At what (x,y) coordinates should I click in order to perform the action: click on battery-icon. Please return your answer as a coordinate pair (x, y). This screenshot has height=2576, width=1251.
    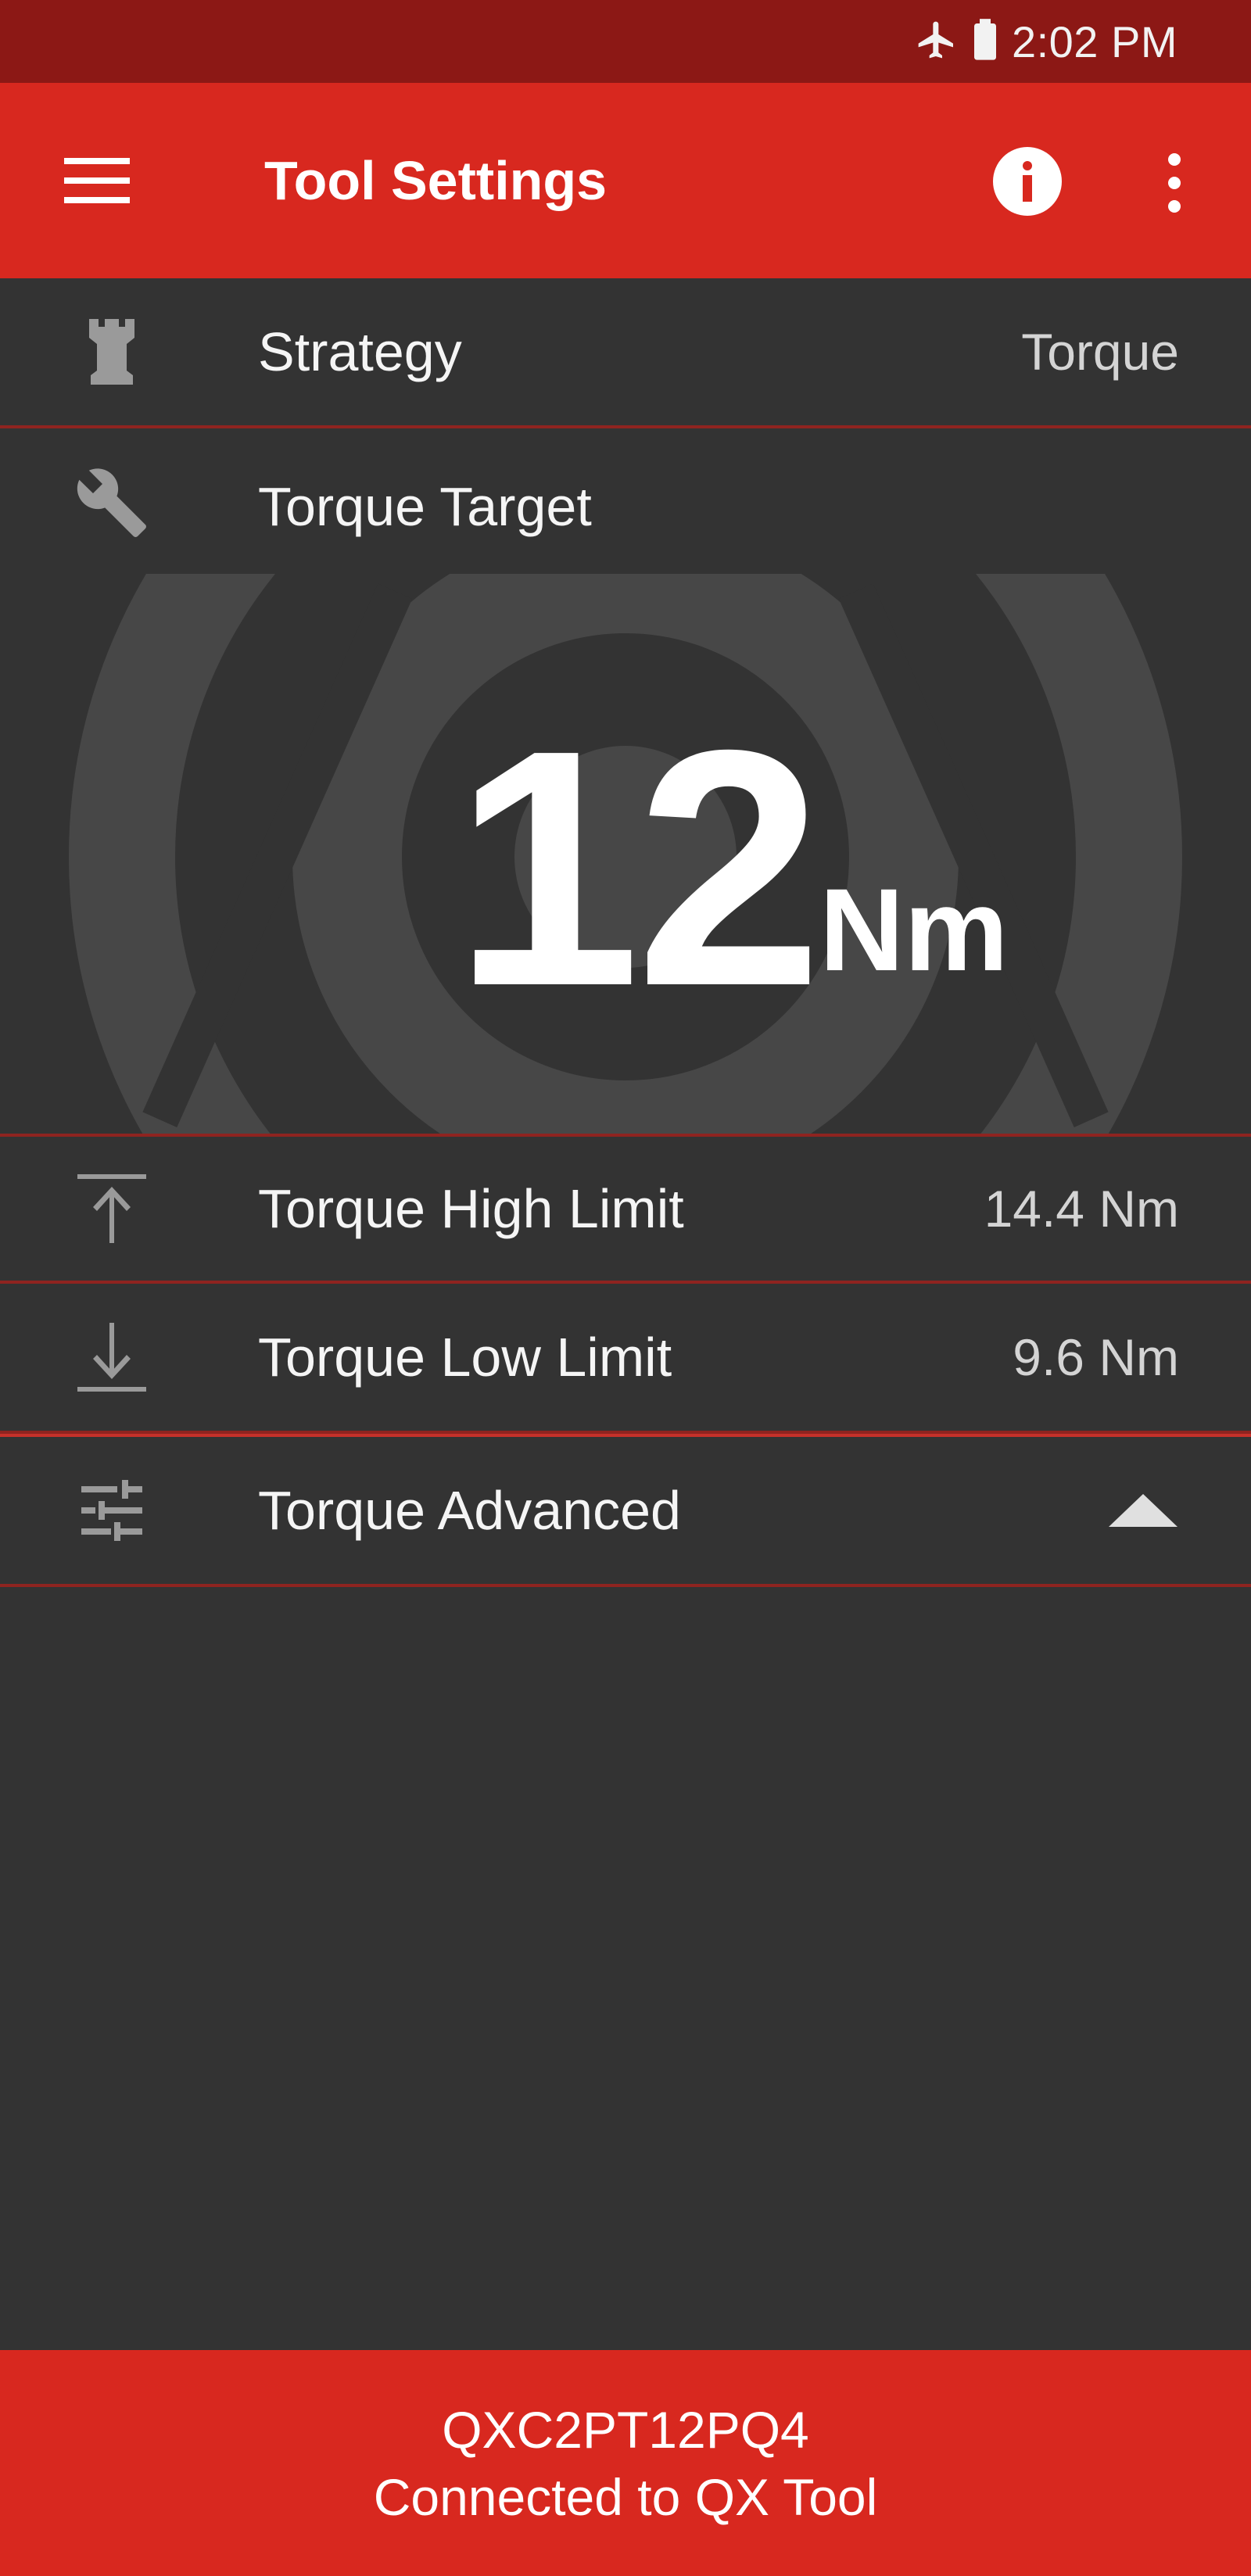
    Looking at the image, I should click on (985, 42).